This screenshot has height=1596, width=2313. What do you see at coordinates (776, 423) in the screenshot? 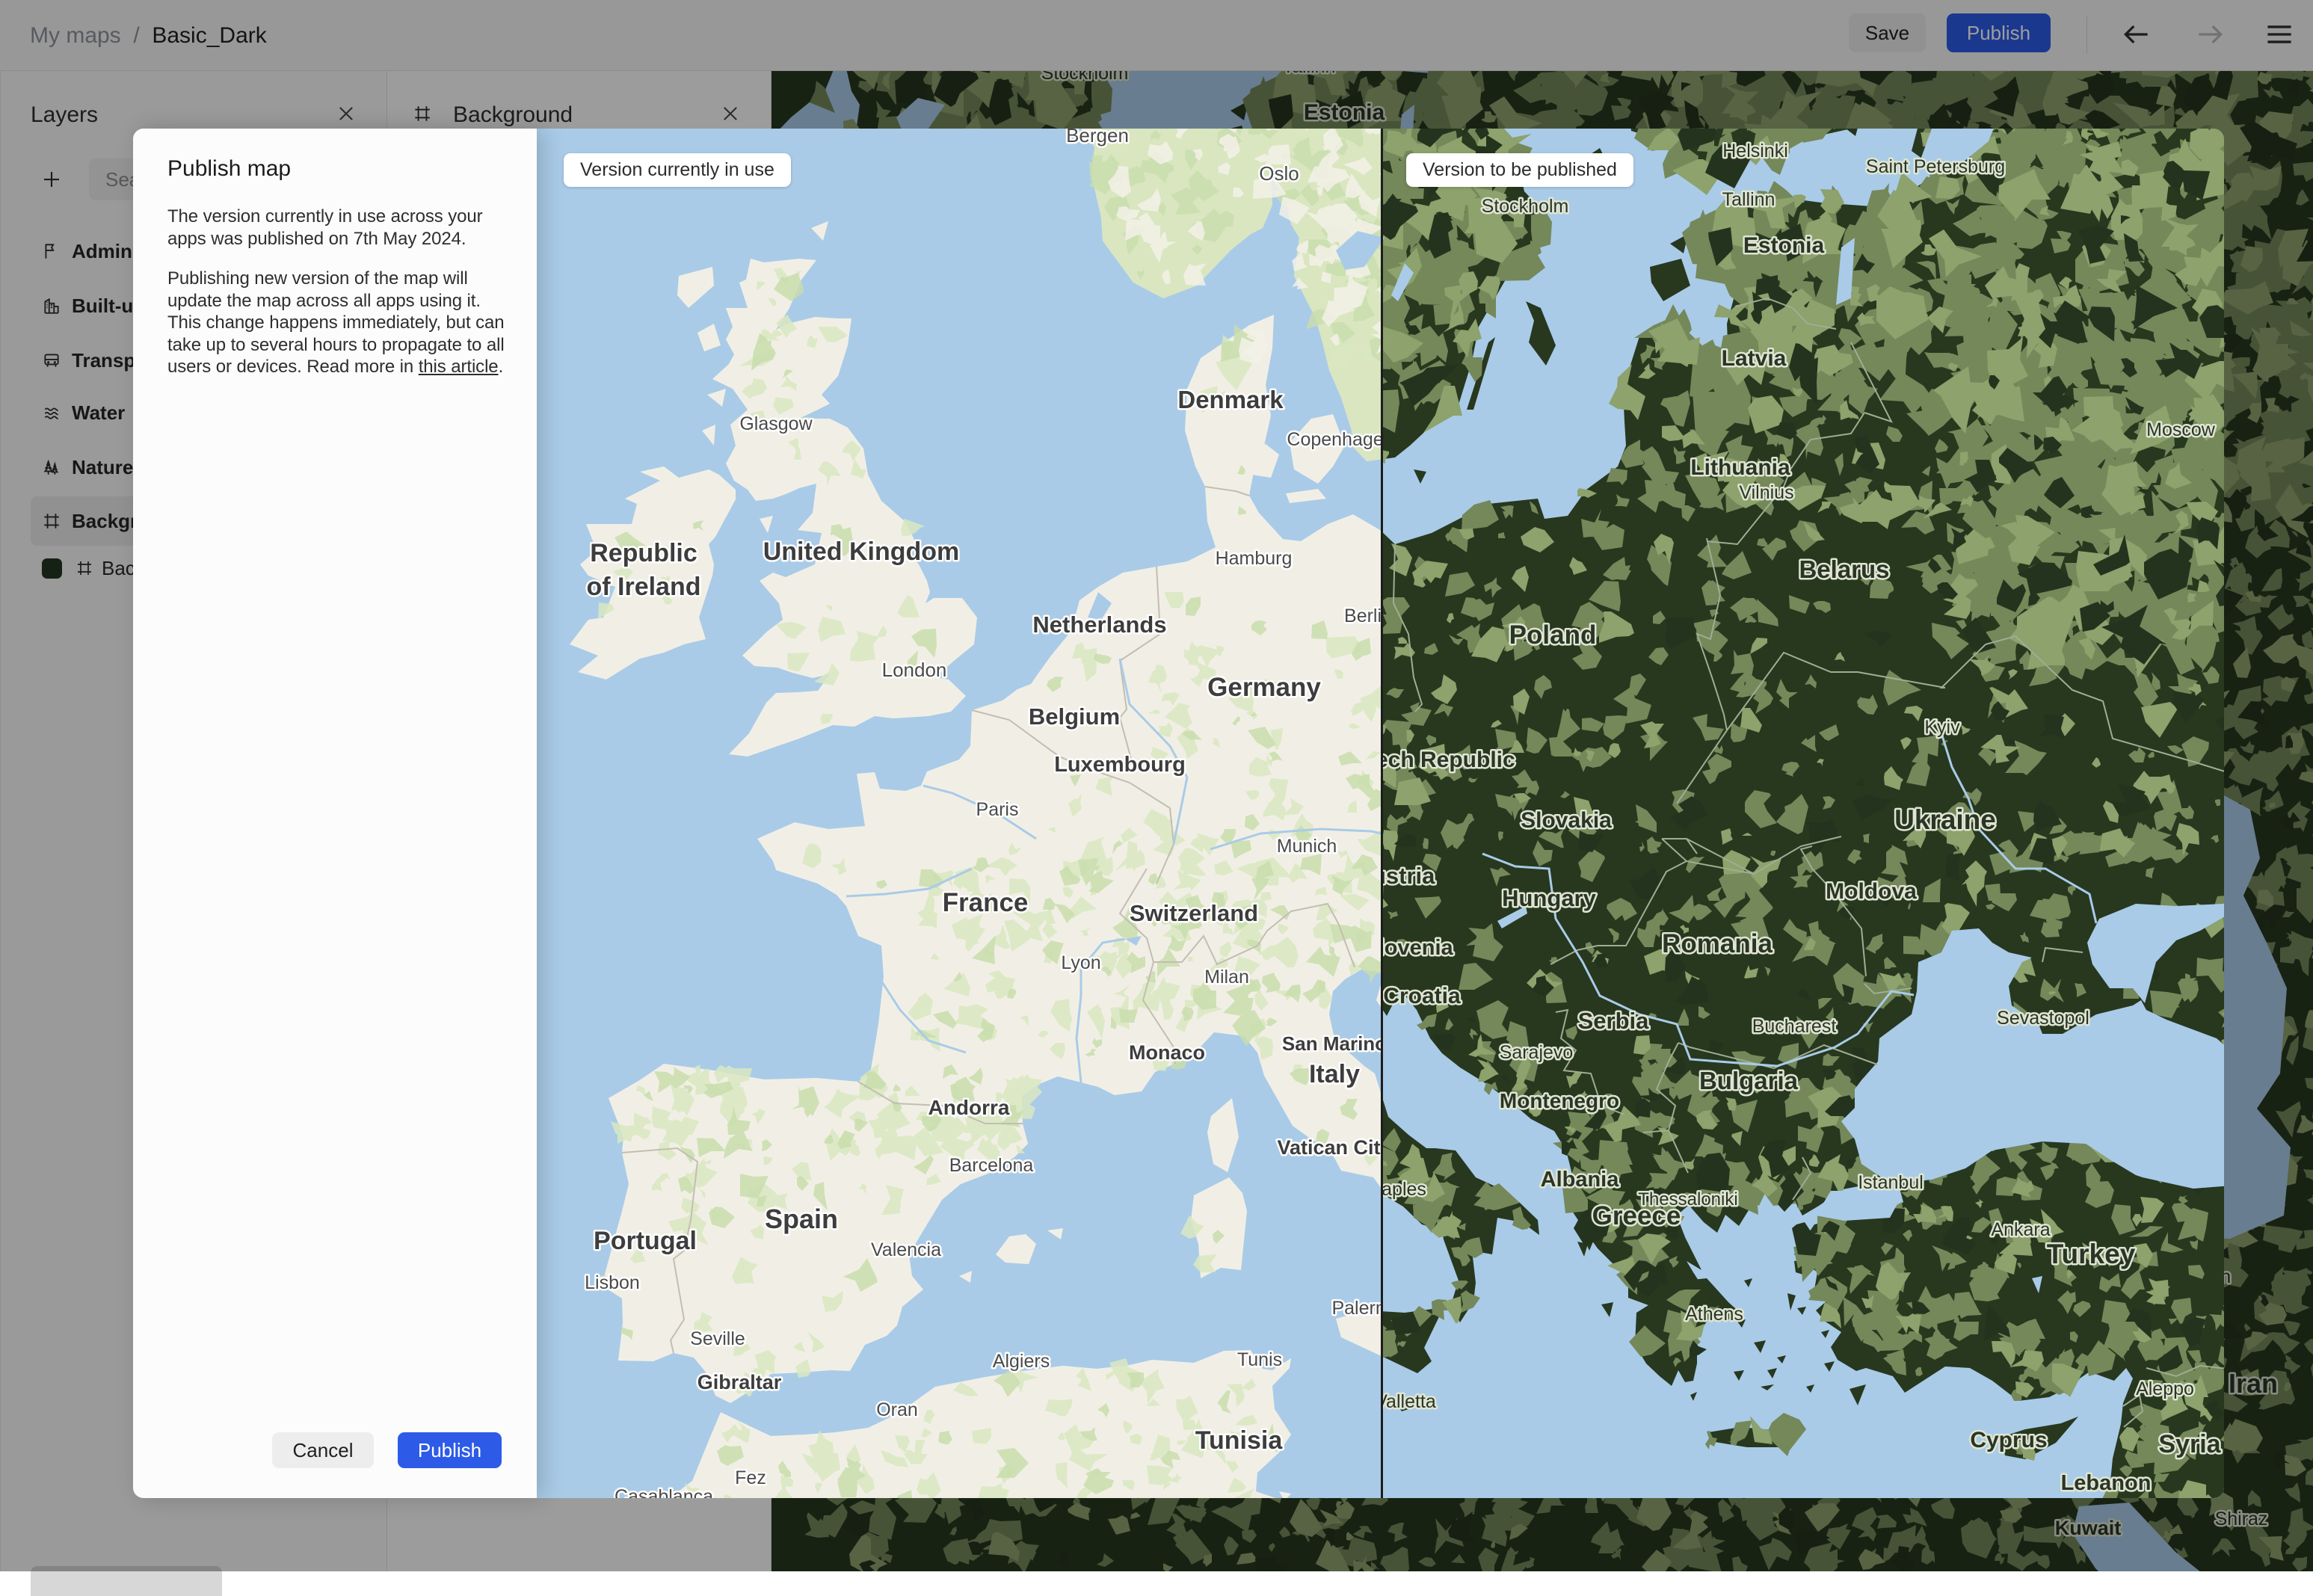
I see `svg-text: Glasgow` at bounding box center [776, 423].